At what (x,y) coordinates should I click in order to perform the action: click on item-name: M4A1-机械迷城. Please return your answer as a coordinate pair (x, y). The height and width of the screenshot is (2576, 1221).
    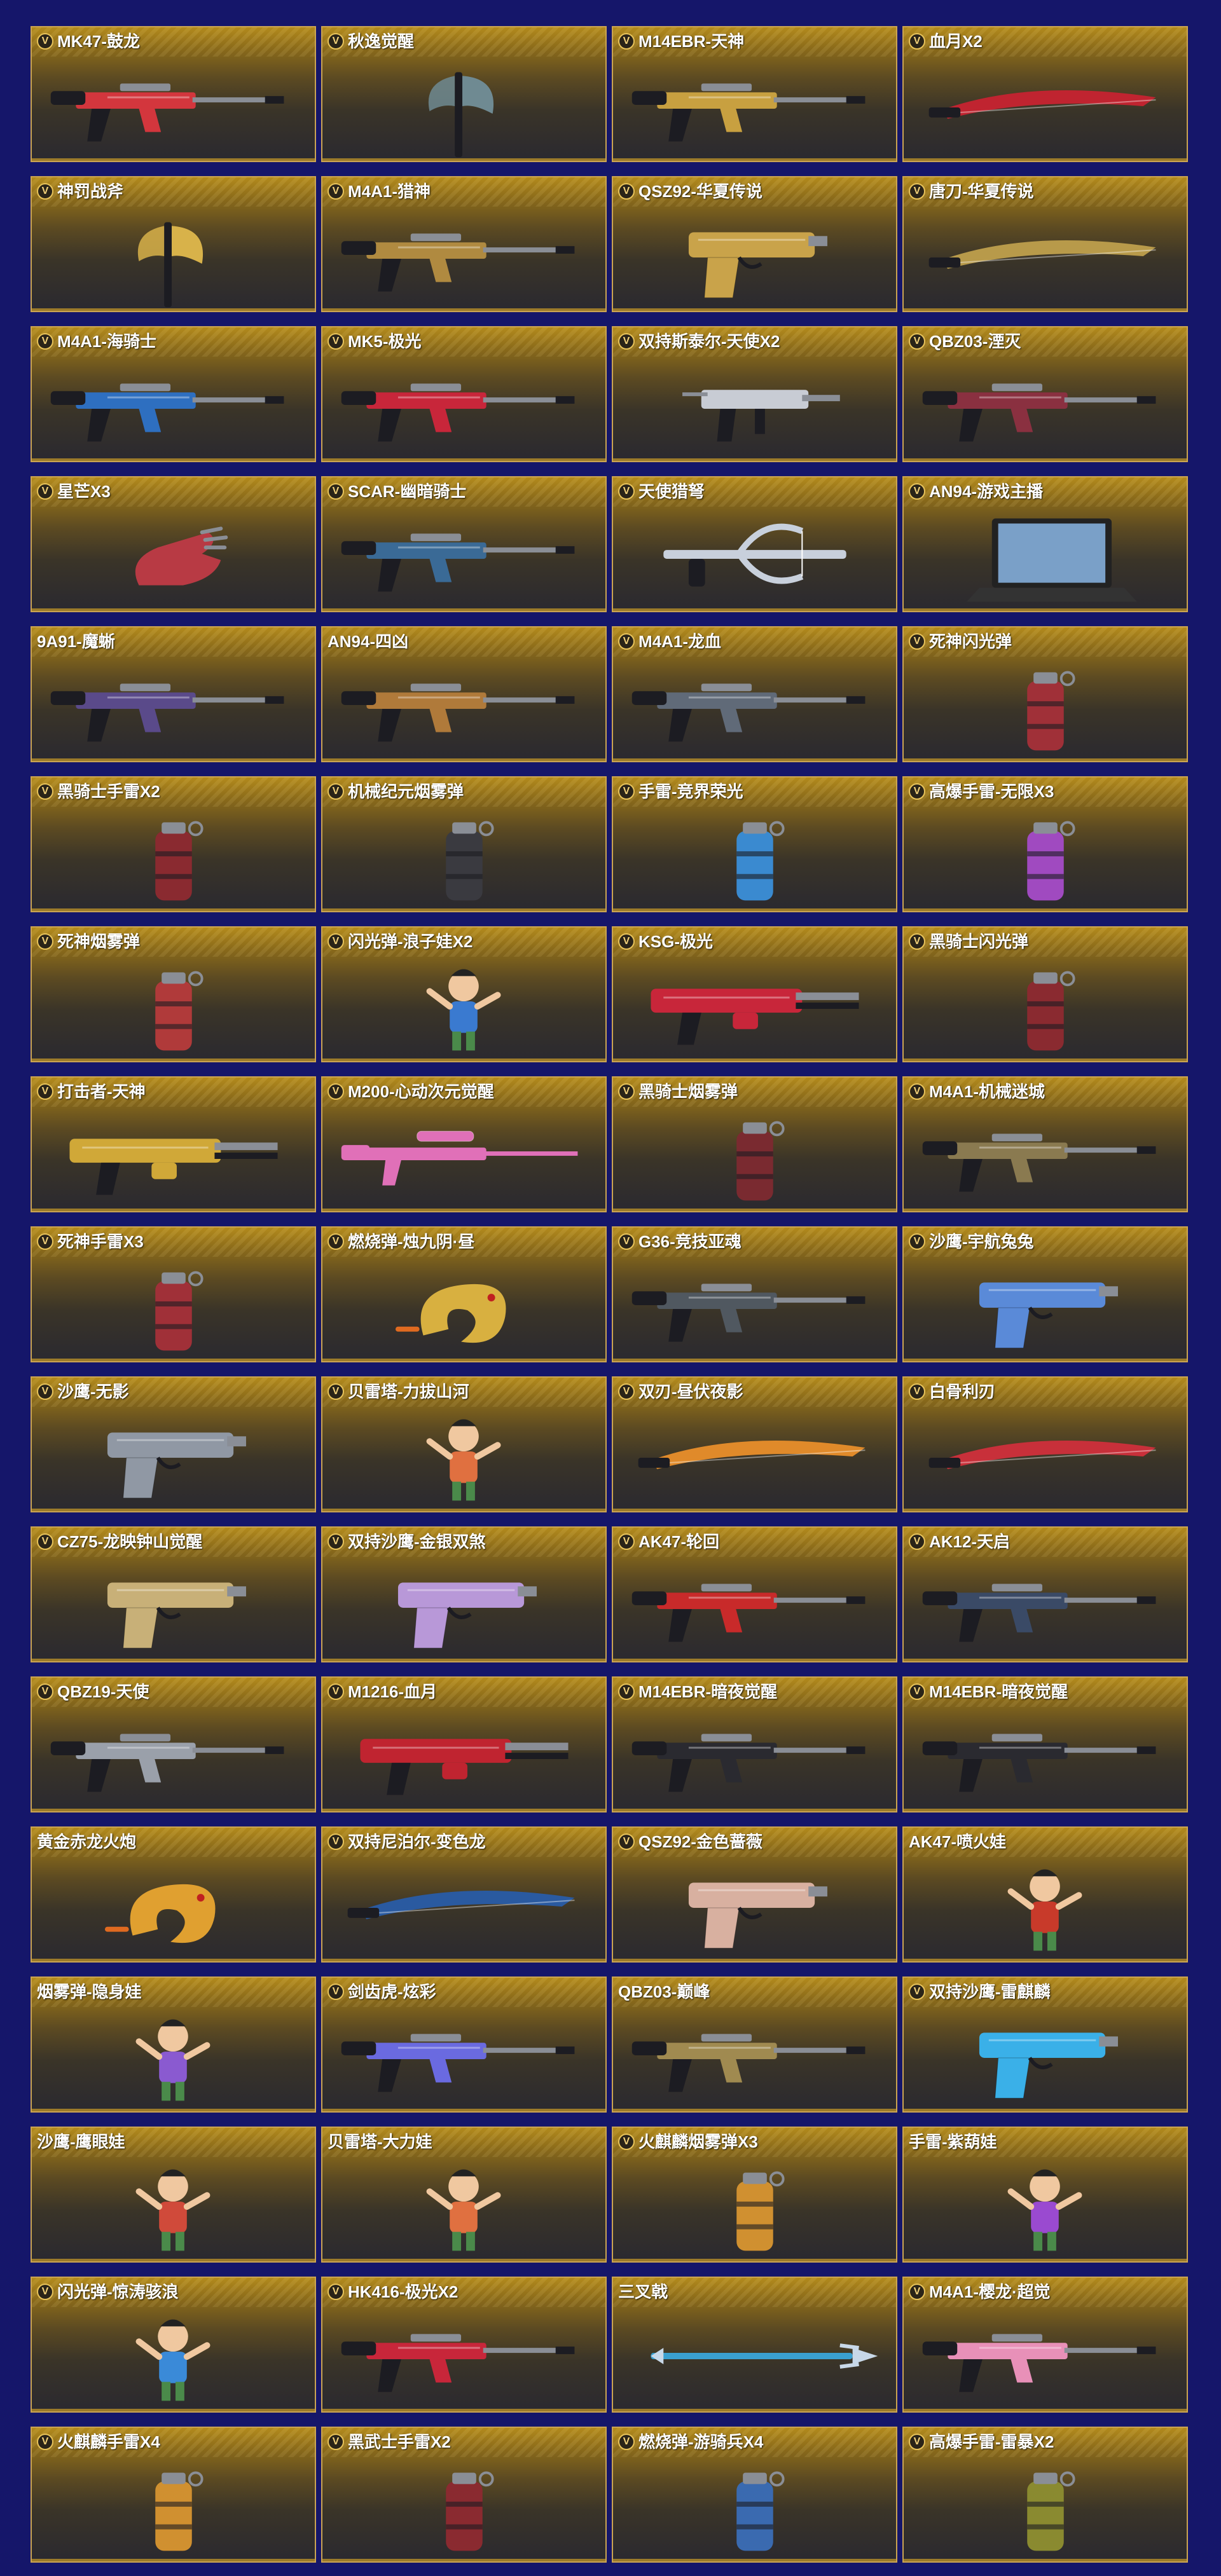
    Looking at the image, I should click on (987, 1091).